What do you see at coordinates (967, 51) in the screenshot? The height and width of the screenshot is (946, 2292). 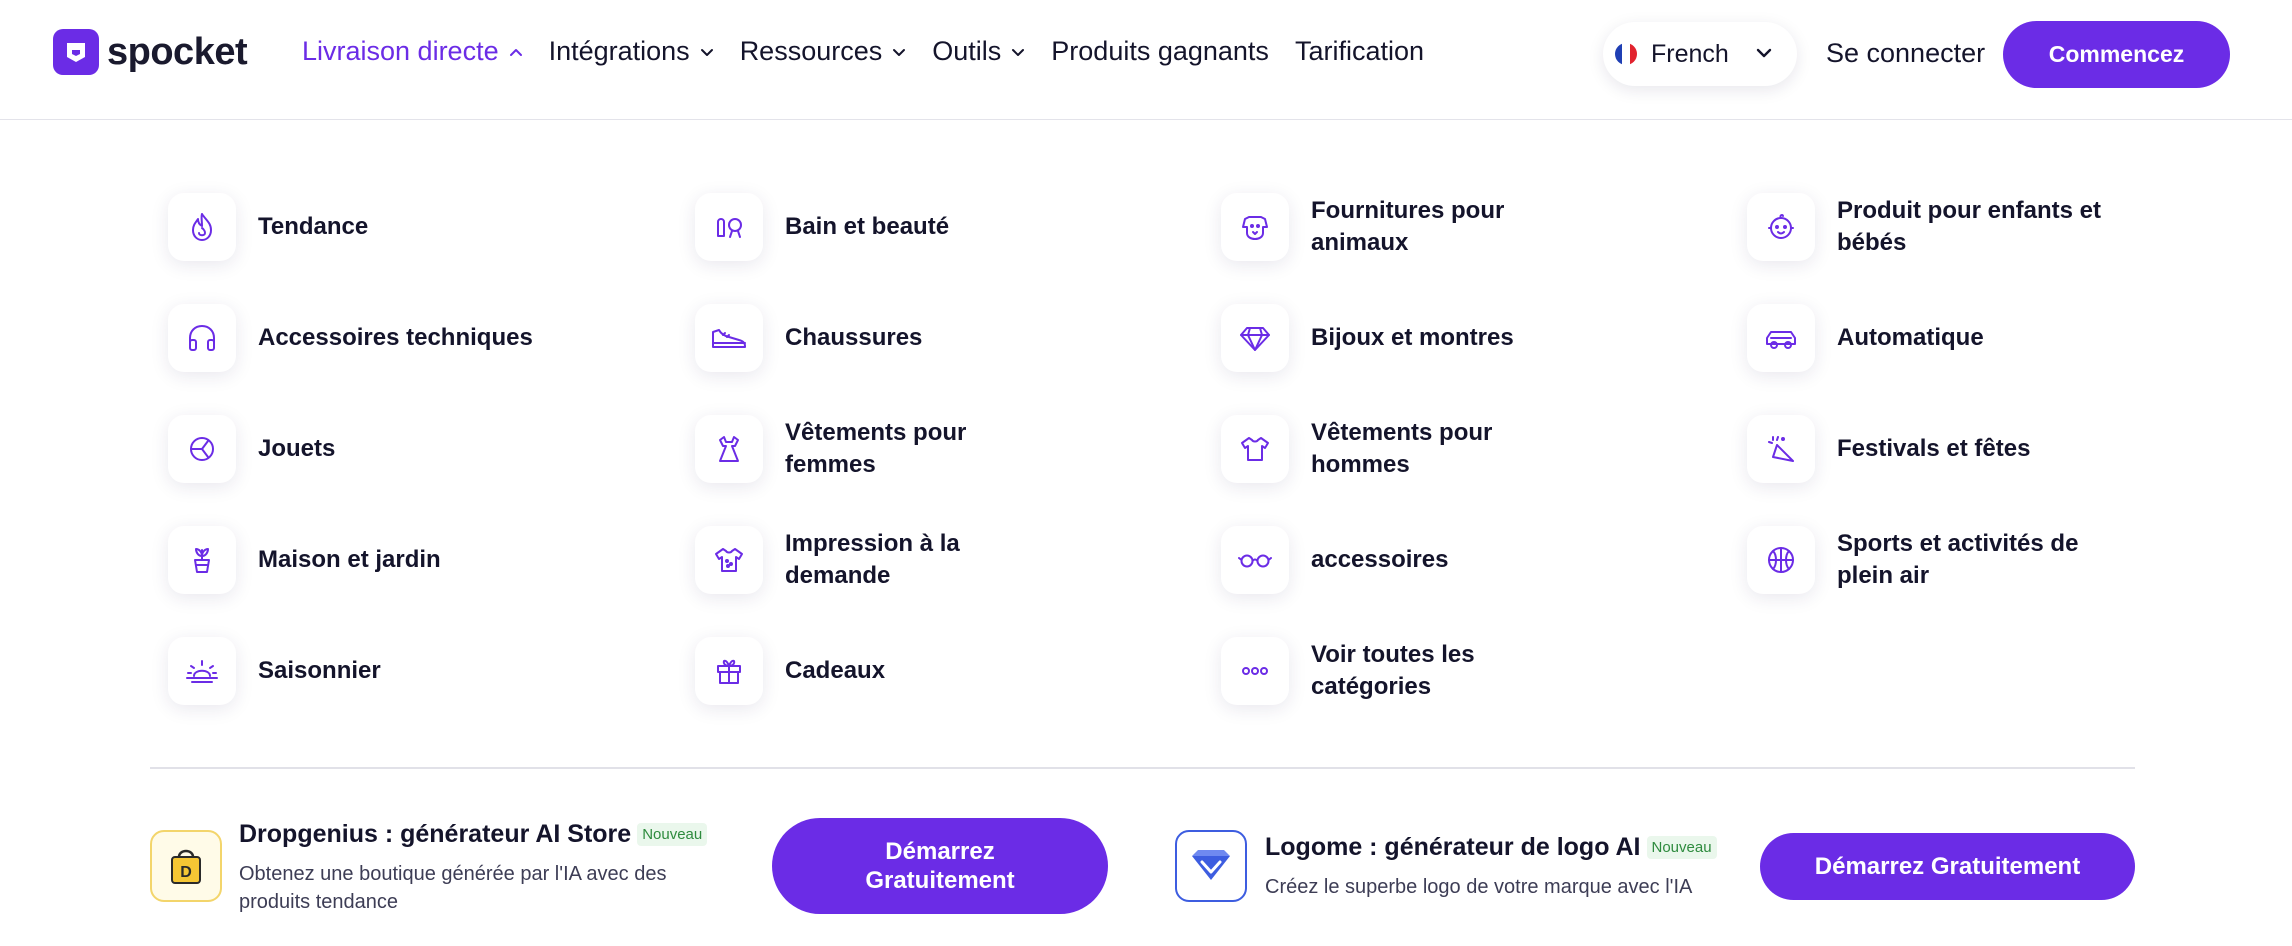 I see `nav-label: Outils` at bounding box center [967, 51].